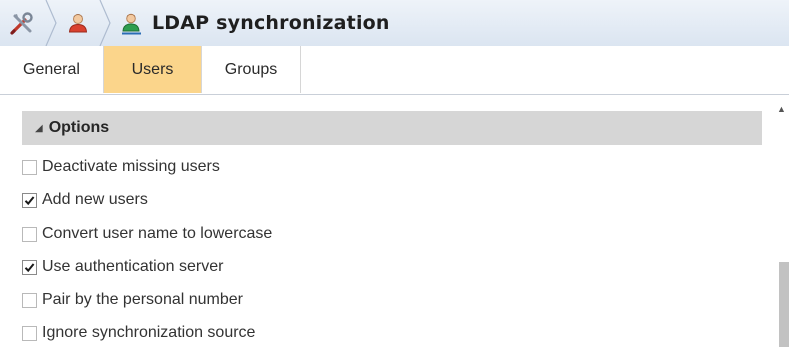 The width and height of the screenshot is (789, 347). I want to click on option-deactivate-missing-users: Deactivate missing users, so click(121, 167).